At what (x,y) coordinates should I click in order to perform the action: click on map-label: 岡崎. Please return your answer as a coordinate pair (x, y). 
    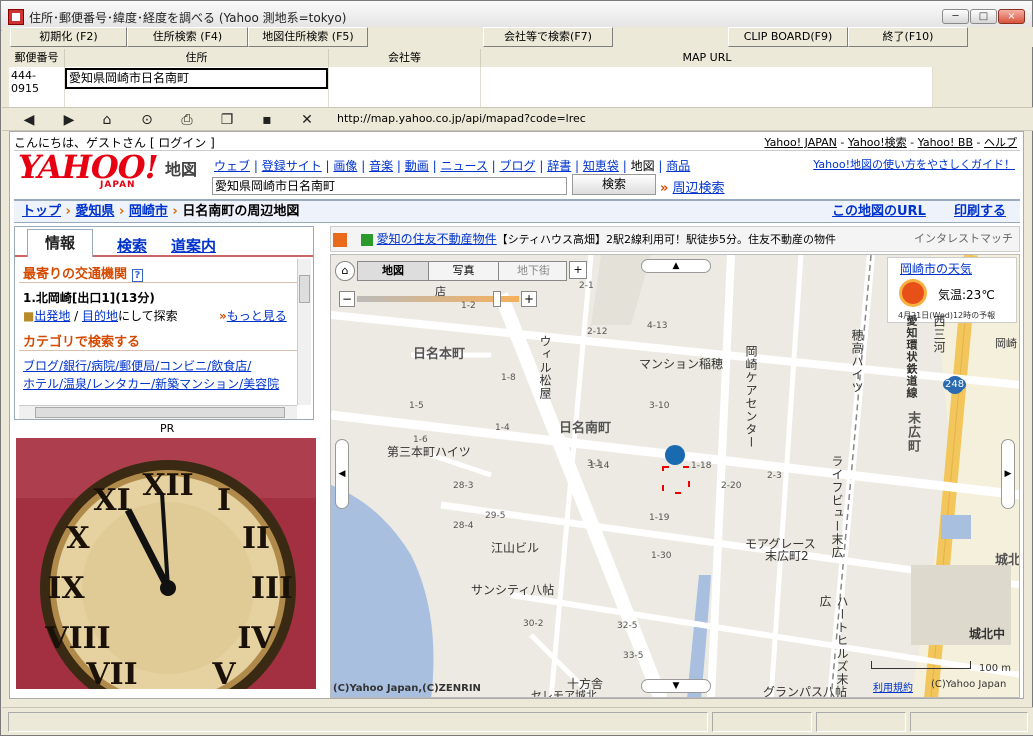
    Looking at the image, I should click on (1006, 343).